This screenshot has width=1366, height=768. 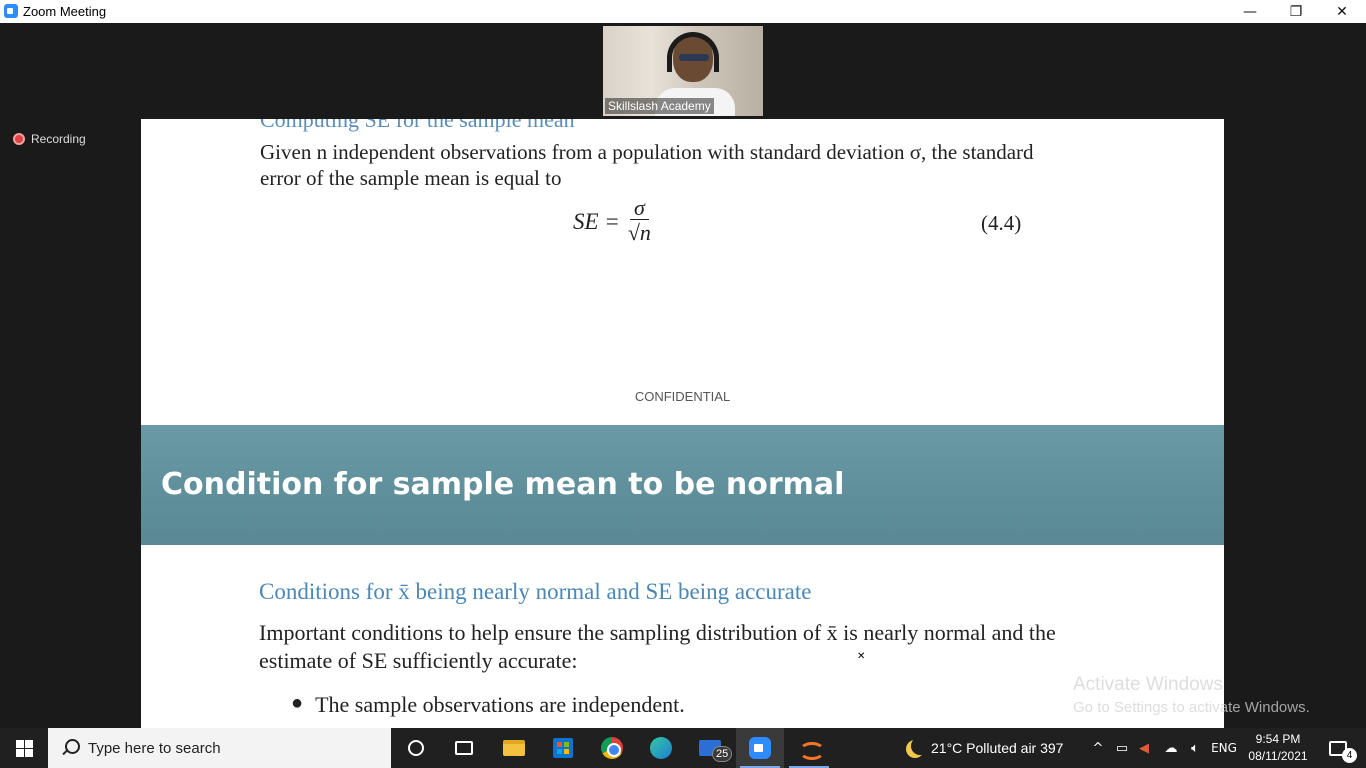 I want to click on recording-indicator: Recording, so click(x=49, y=139).